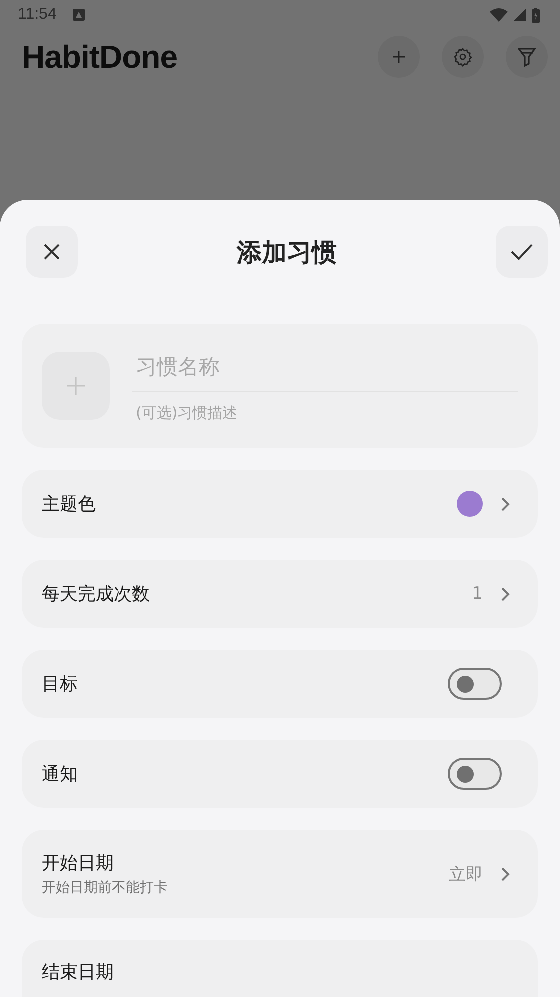 The width and height of the screenshot is (560, 997). I want to click on settings-icon, so click(463, 57).